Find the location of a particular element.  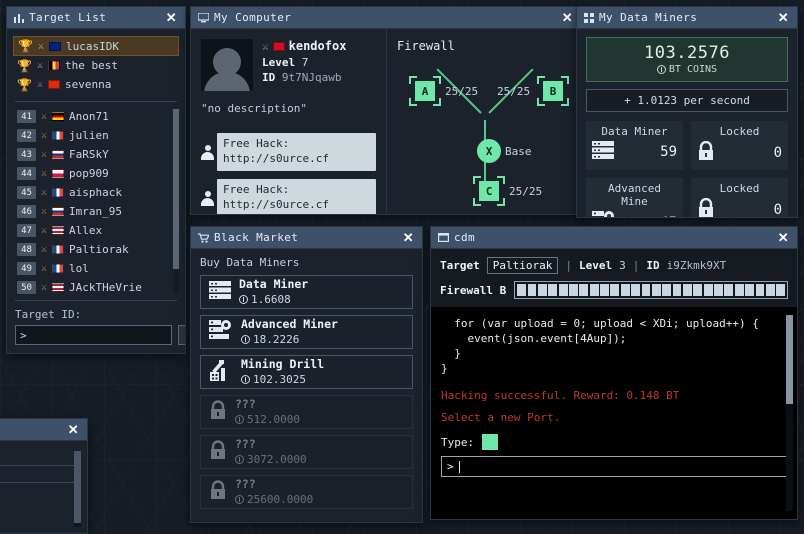

window-icon is located at coordinates (443, 237).